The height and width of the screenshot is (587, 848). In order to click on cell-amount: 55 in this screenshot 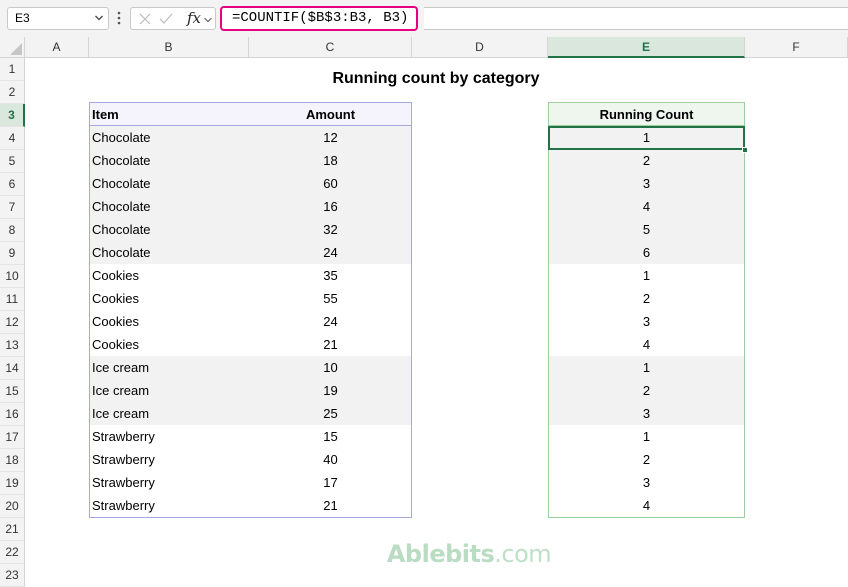, I will do `click(330, 298)`.